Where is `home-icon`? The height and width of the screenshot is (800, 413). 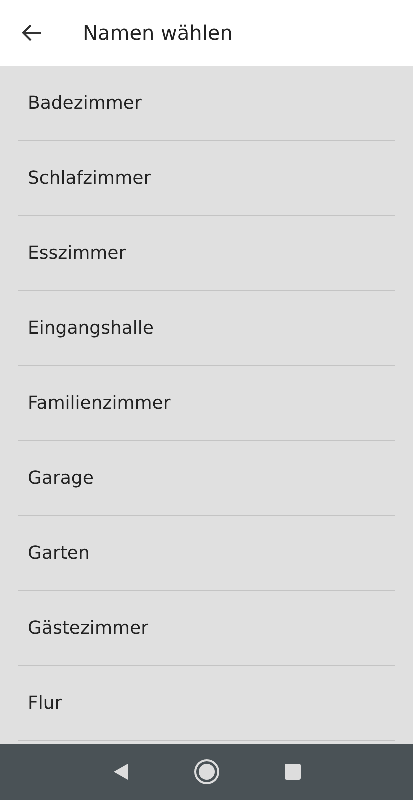 home-icon is located at coordinates (207, 772).